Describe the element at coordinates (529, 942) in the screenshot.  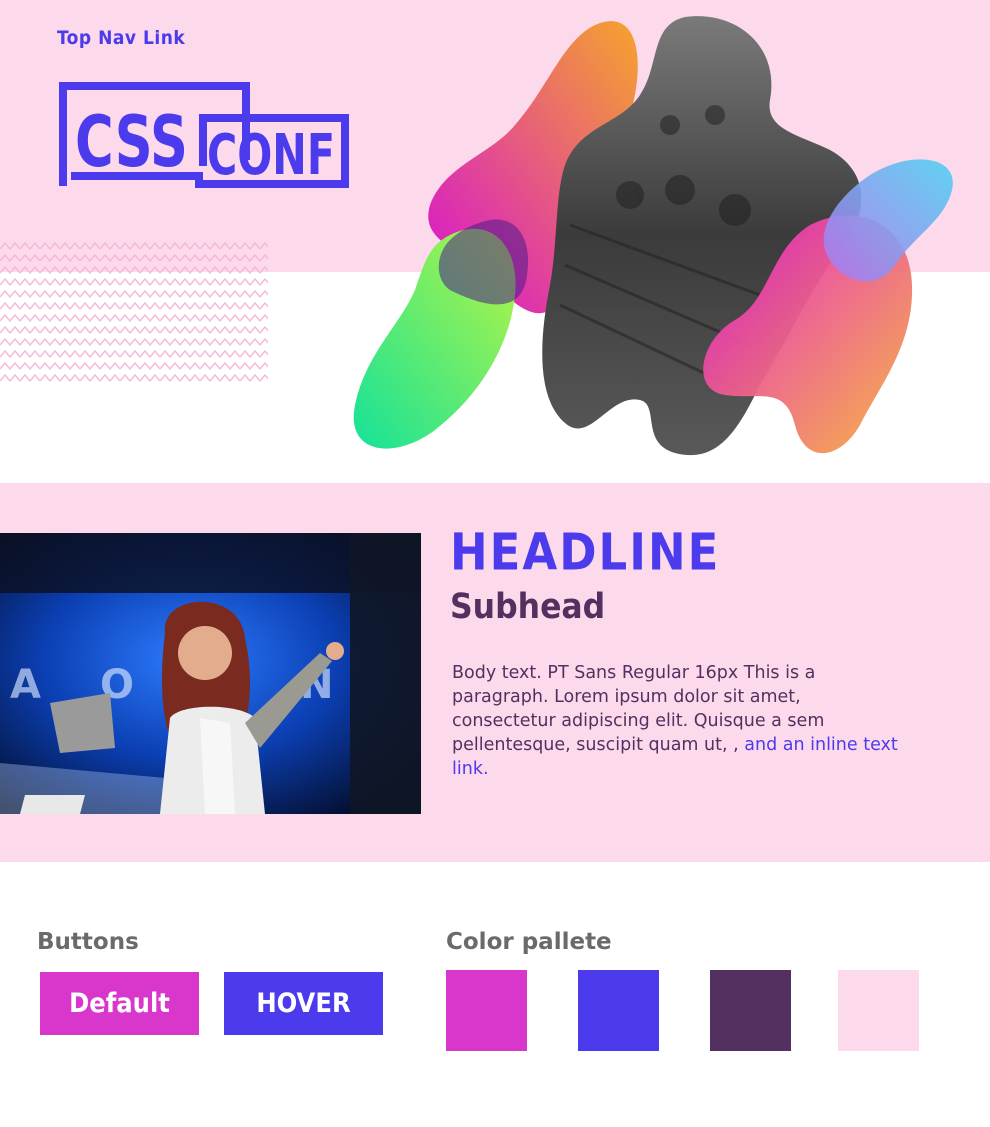
I see `color-palette-heading: Color pallete` at that location.